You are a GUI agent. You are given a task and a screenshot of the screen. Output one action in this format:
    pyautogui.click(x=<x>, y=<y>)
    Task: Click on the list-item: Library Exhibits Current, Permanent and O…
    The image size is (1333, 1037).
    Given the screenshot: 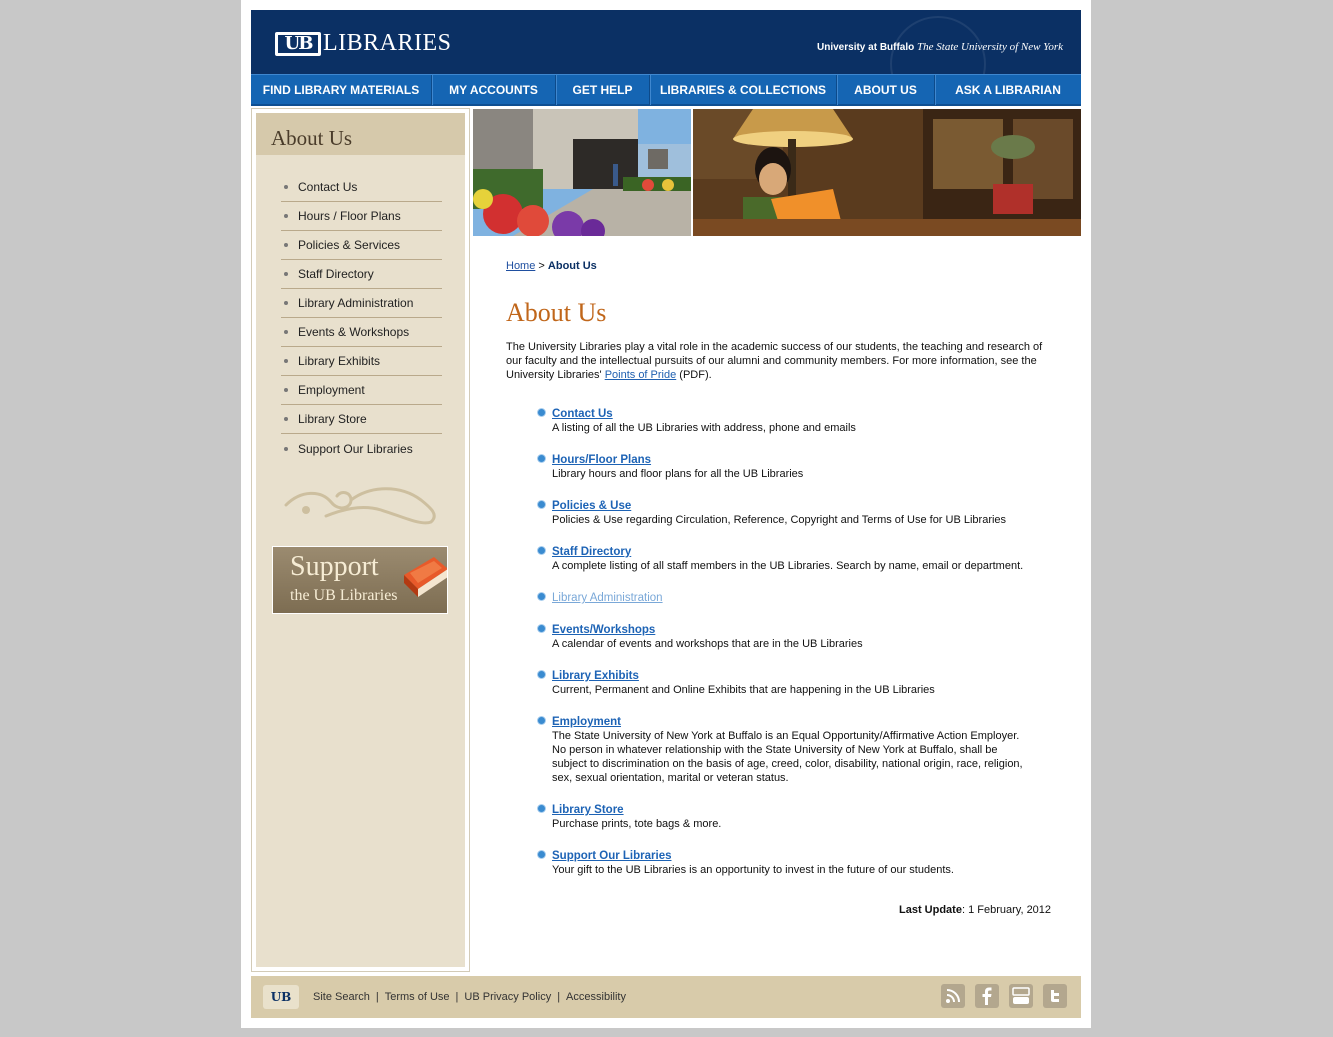 What is the action you would take?
    pyautogui.click(x=788, y=692)
    